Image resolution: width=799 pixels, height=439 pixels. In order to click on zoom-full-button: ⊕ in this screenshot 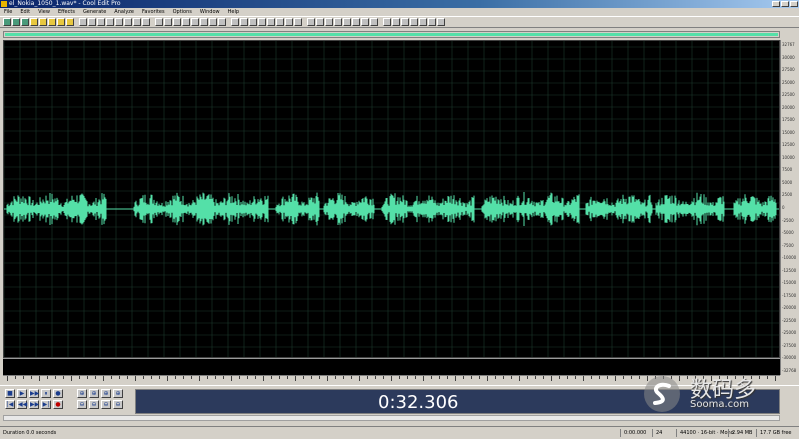, I will do `click(106, 393)`.